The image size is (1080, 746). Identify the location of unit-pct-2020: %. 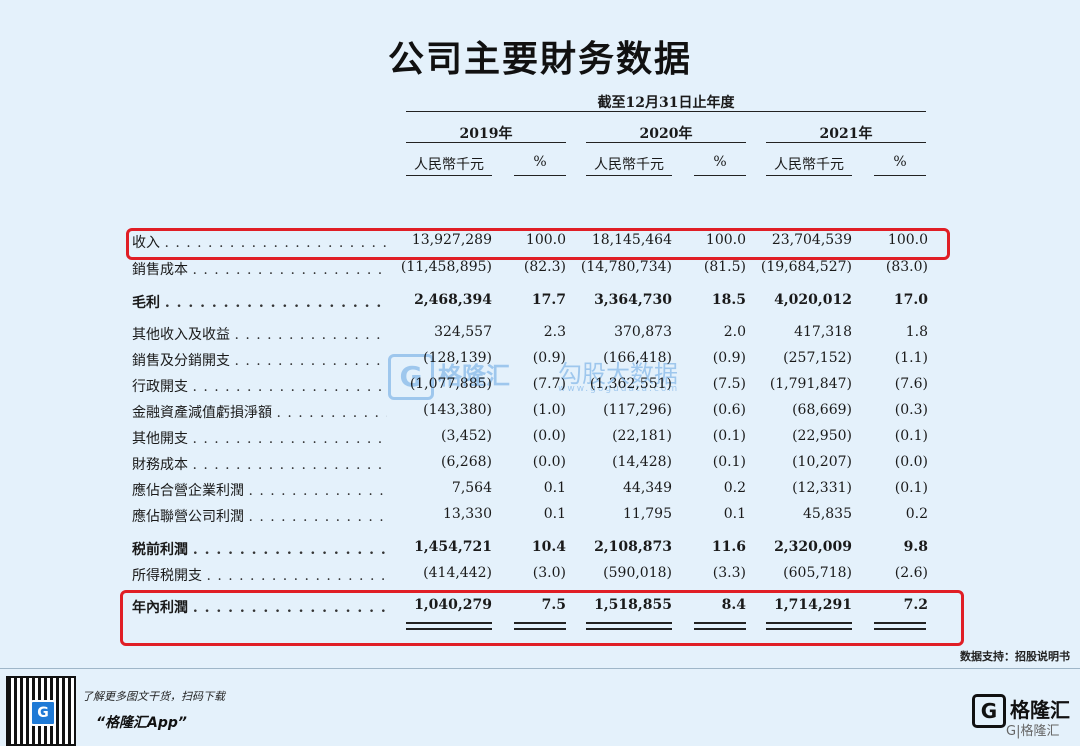
(720, 162).